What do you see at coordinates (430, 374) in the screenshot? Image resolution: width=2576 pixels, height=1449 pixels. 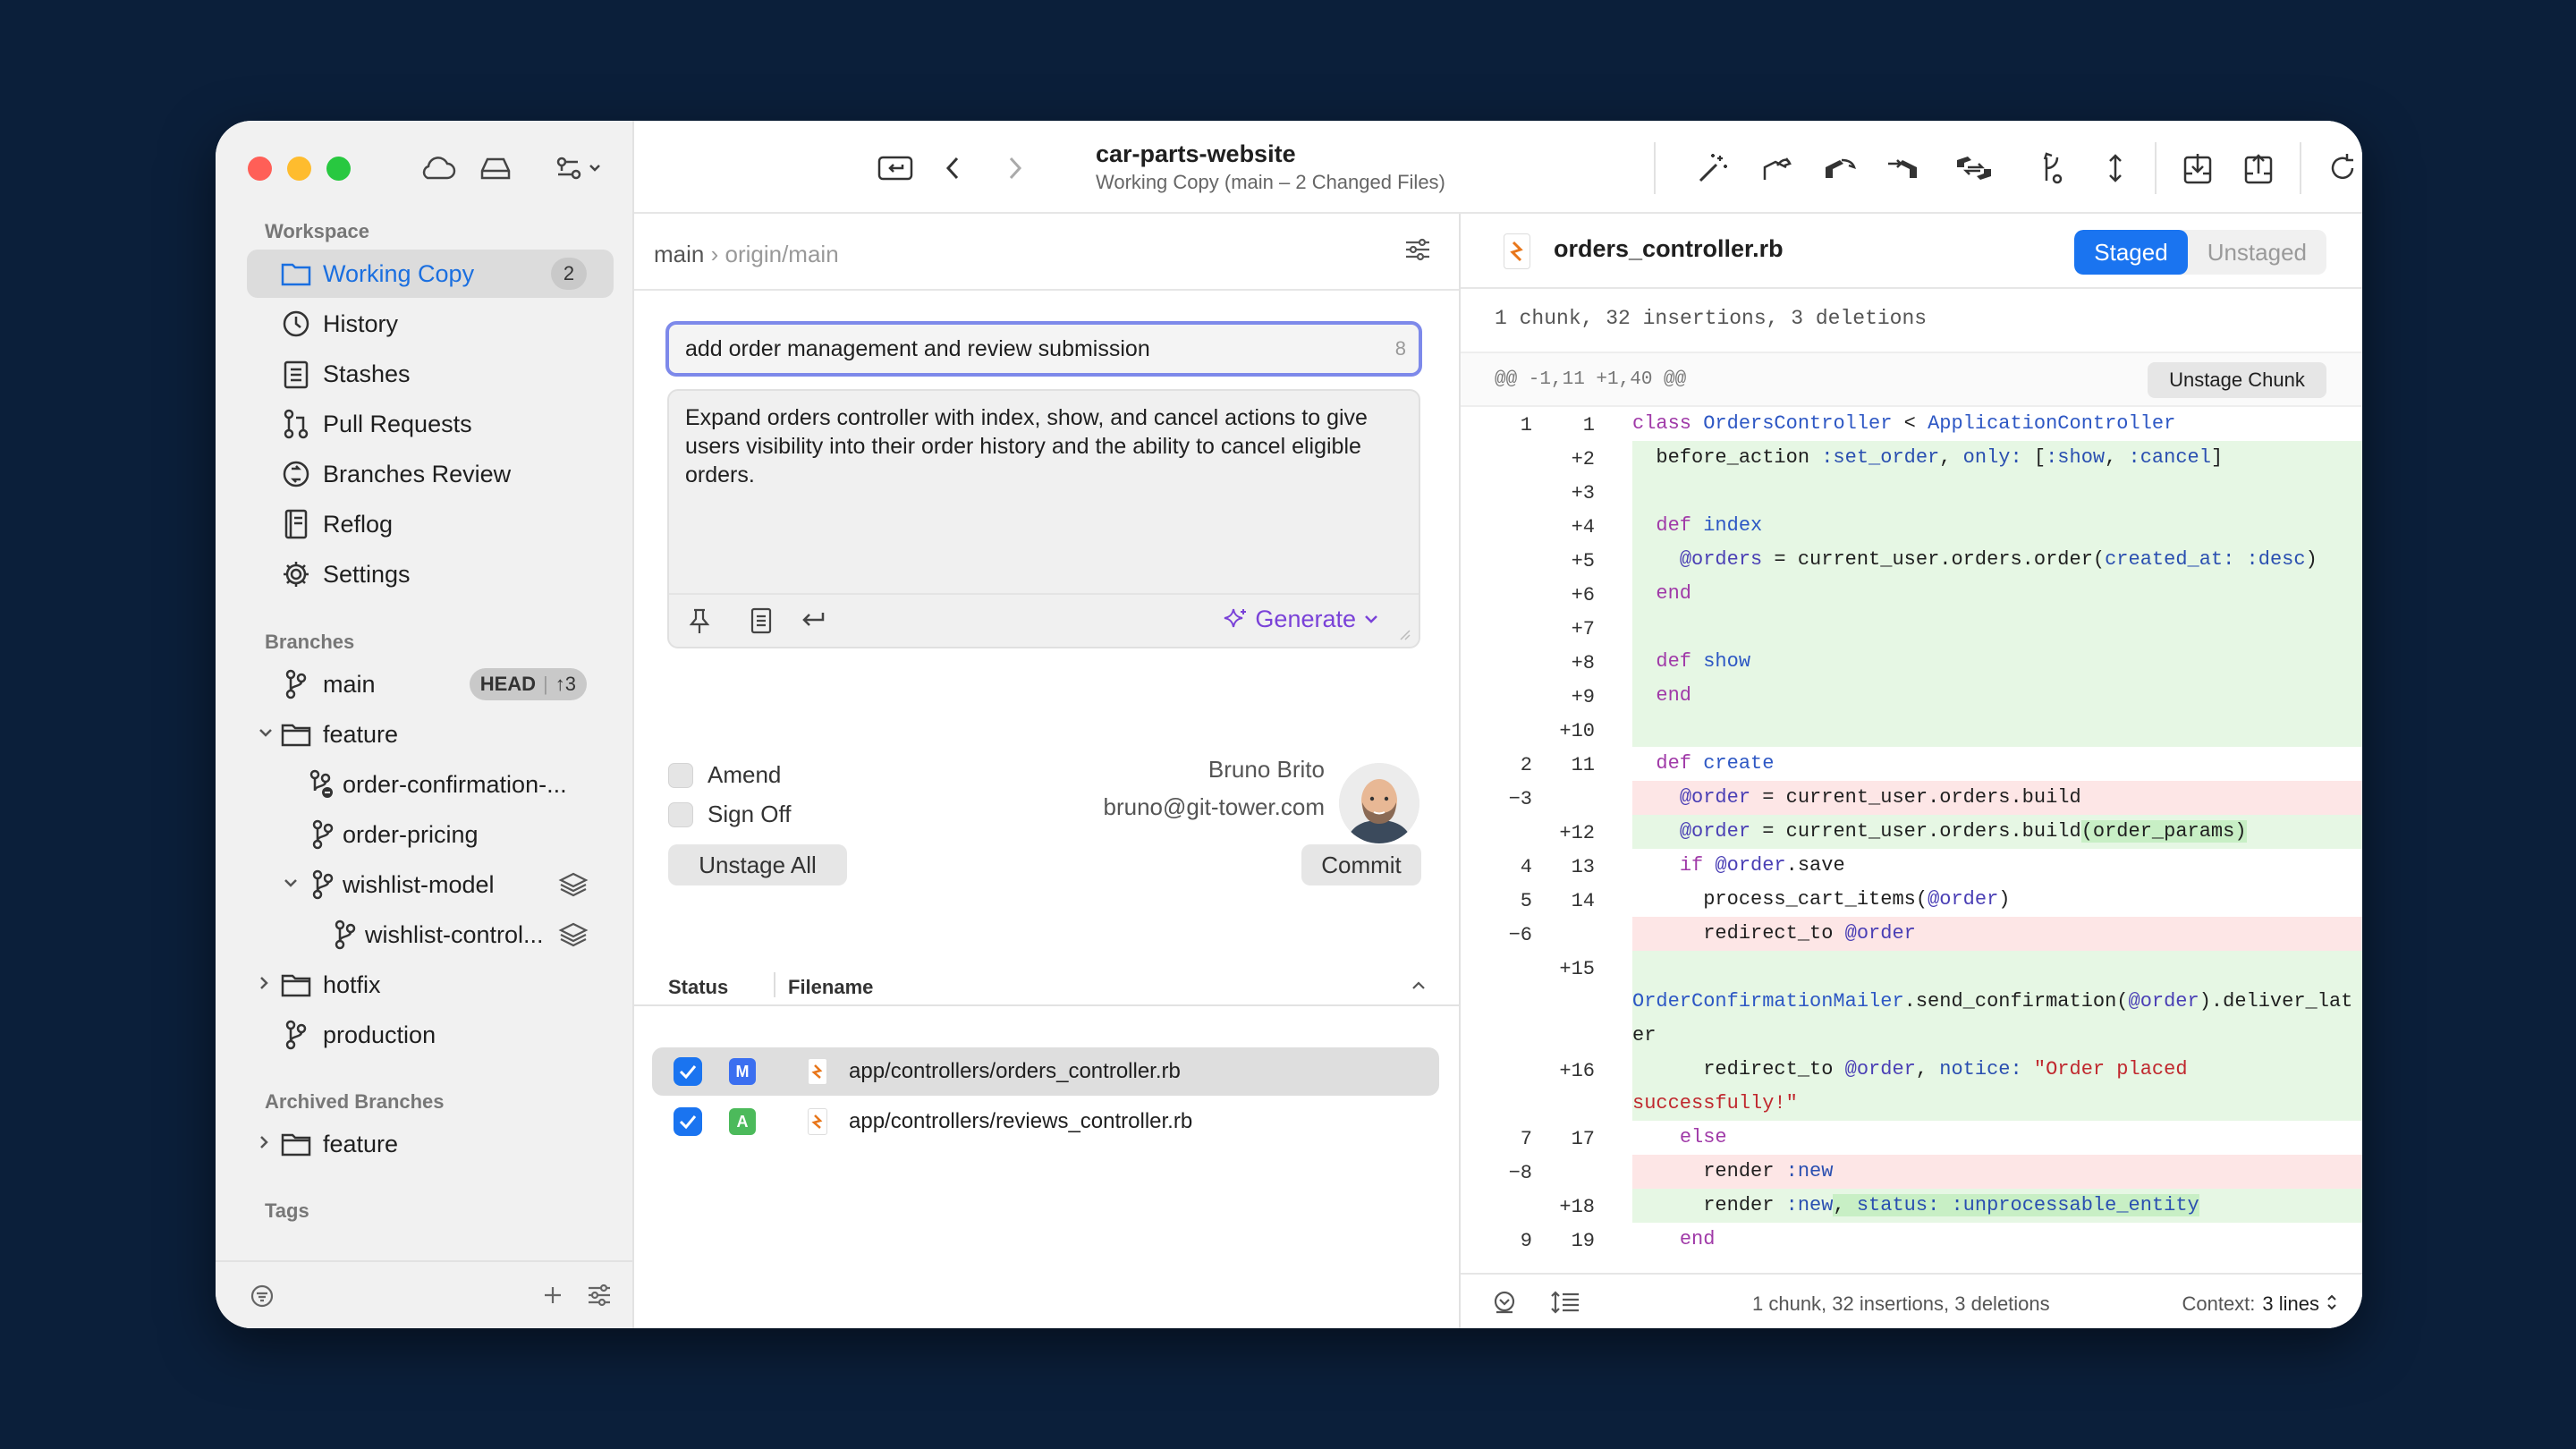 I see `sidebar-item-stashes: Stashes` at bounding box center [430, 374].